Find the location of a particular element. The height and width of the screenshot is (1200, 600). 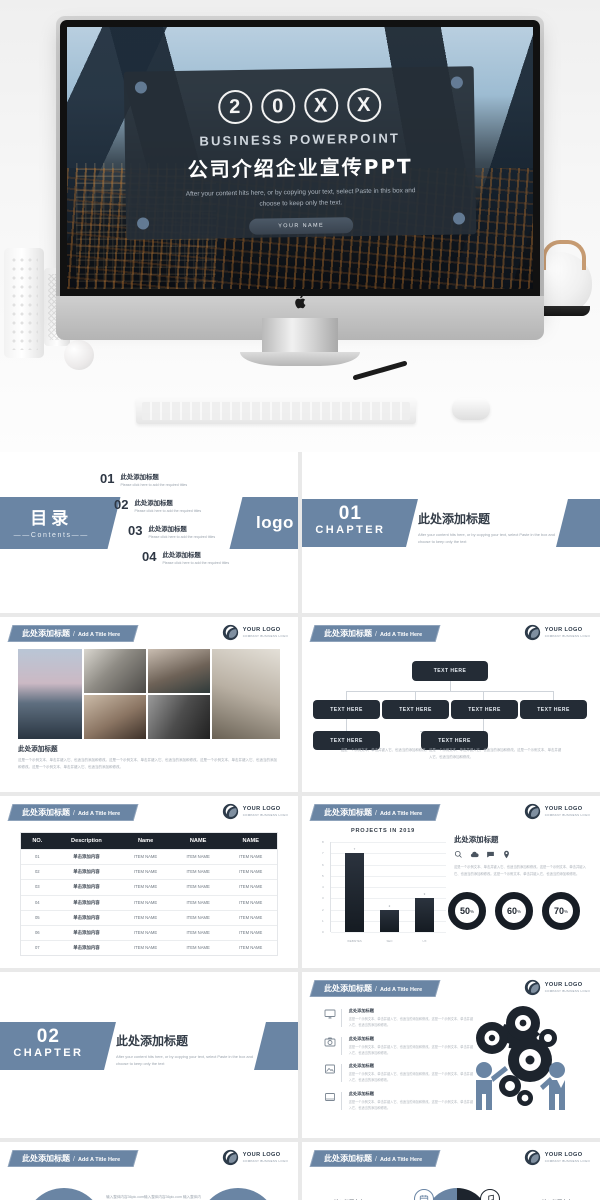

toc-number: 04 is located at coordinates (149, 556).